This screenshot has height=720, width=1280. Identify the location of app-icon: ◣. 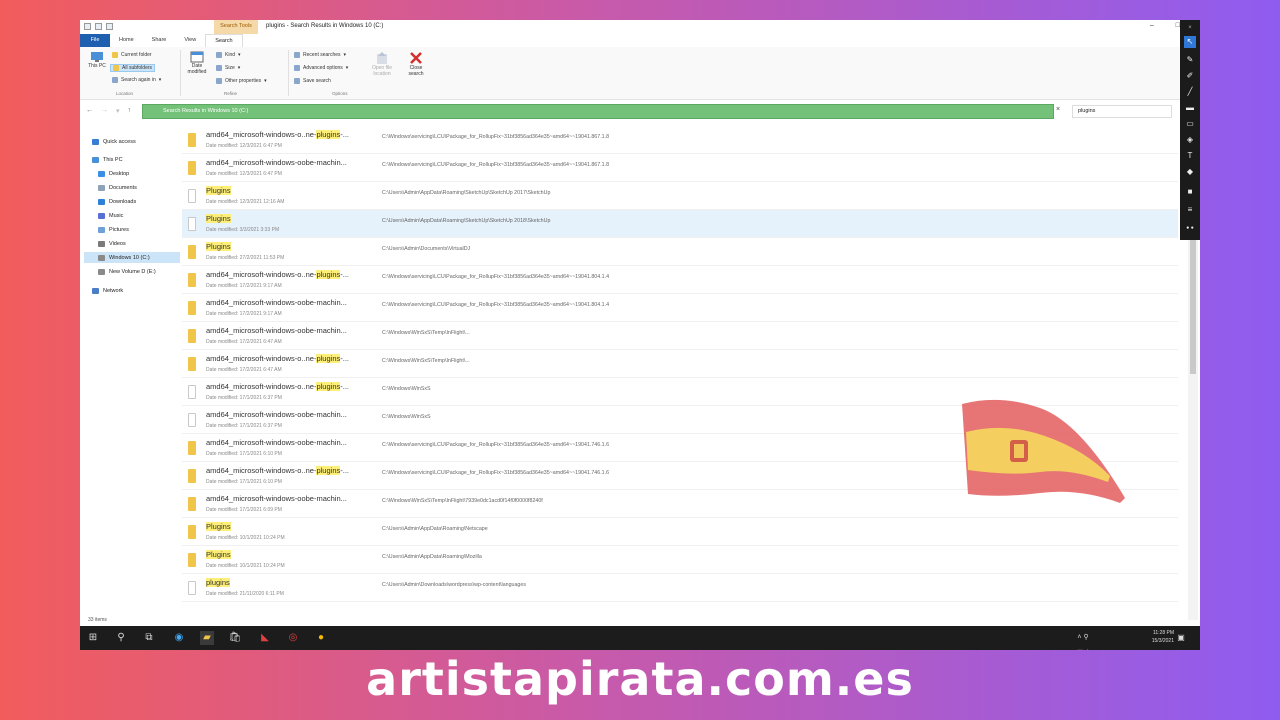
(265, 638).